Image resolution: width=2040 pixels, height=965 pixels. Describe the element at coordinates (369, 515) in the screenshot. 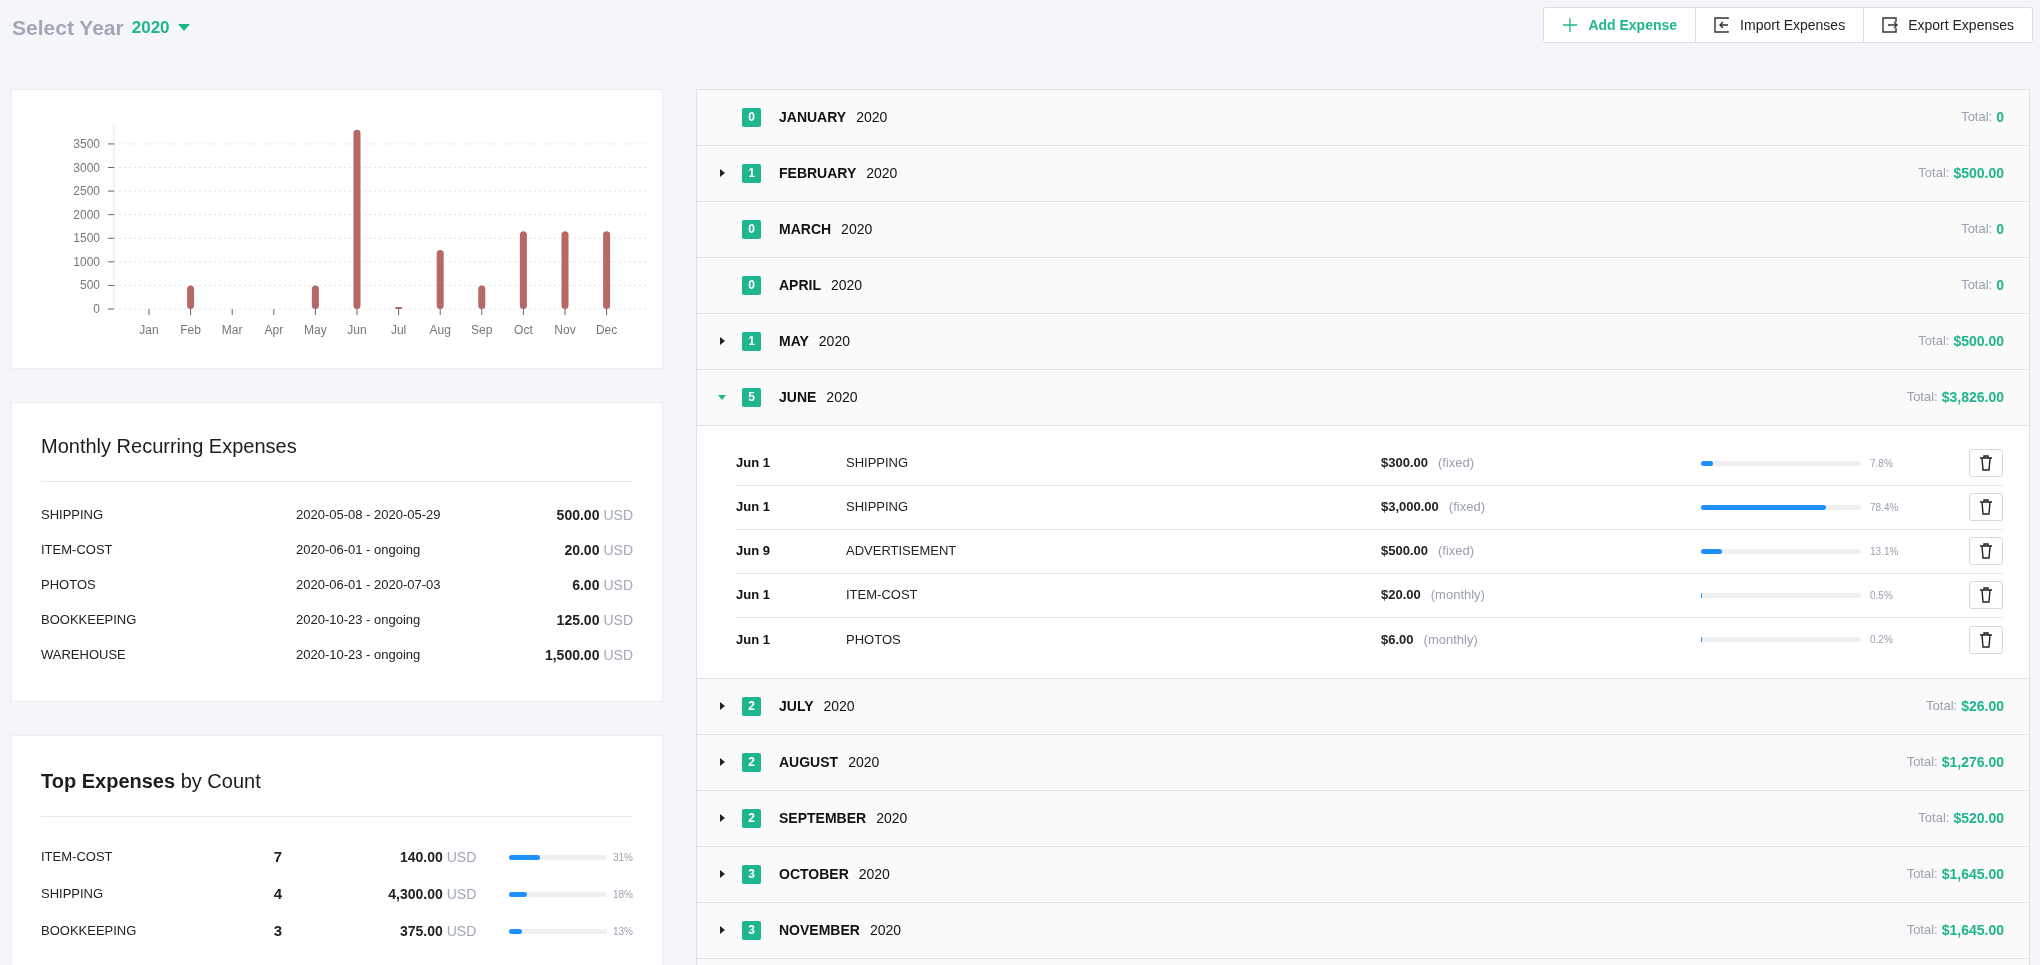

I see `date-range: 2020-05-08 - 2020-05-29` at that location.